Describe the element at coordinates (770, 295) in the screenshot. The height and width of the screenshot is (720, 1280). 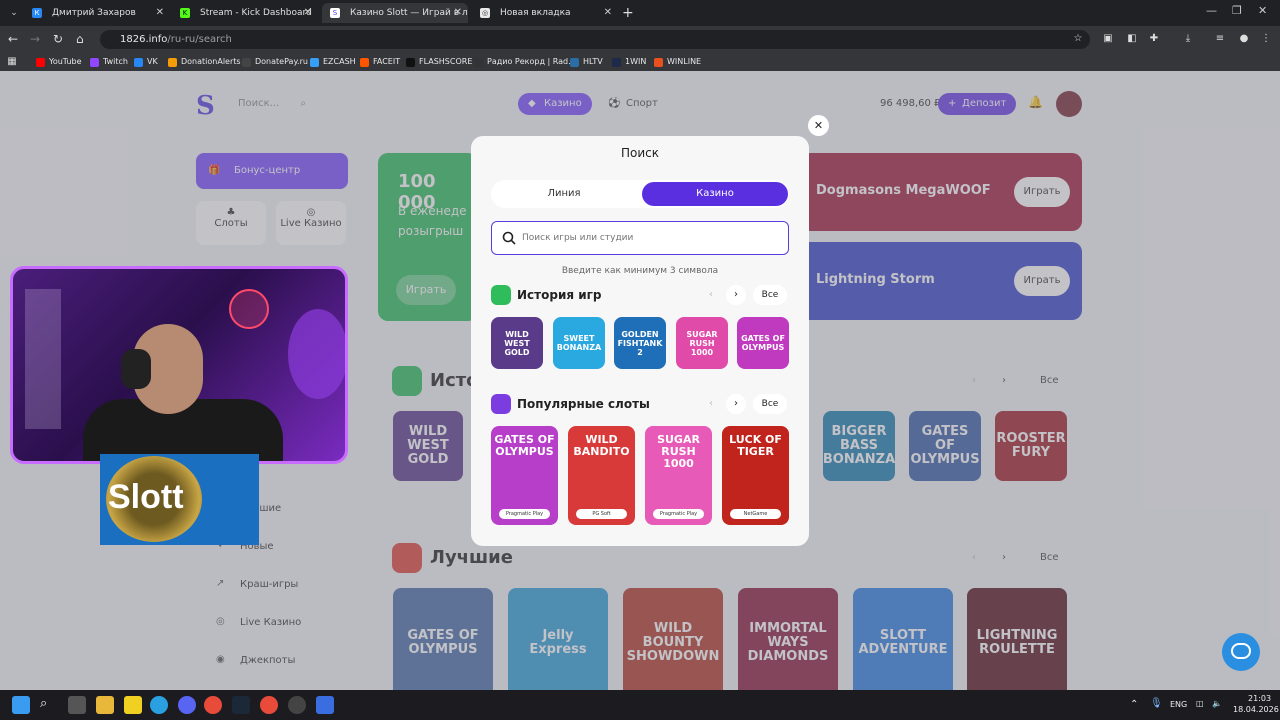
I see `history-all-button: Все` at that location.